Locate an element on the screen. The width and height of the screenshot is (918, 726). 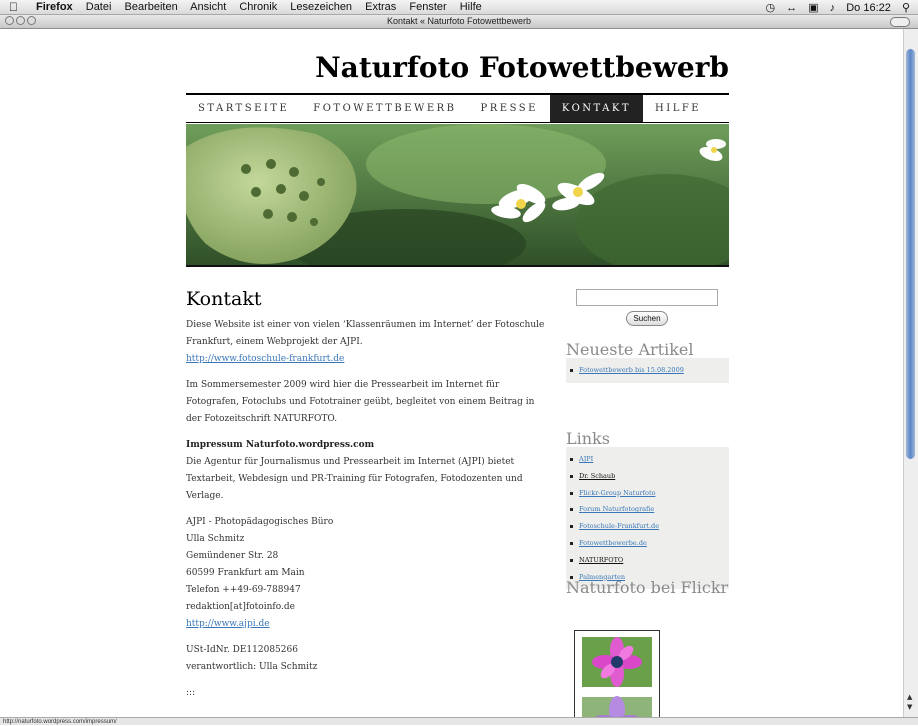
spotlight-search-icon: ⚲ is located at coordinates (906, 8).